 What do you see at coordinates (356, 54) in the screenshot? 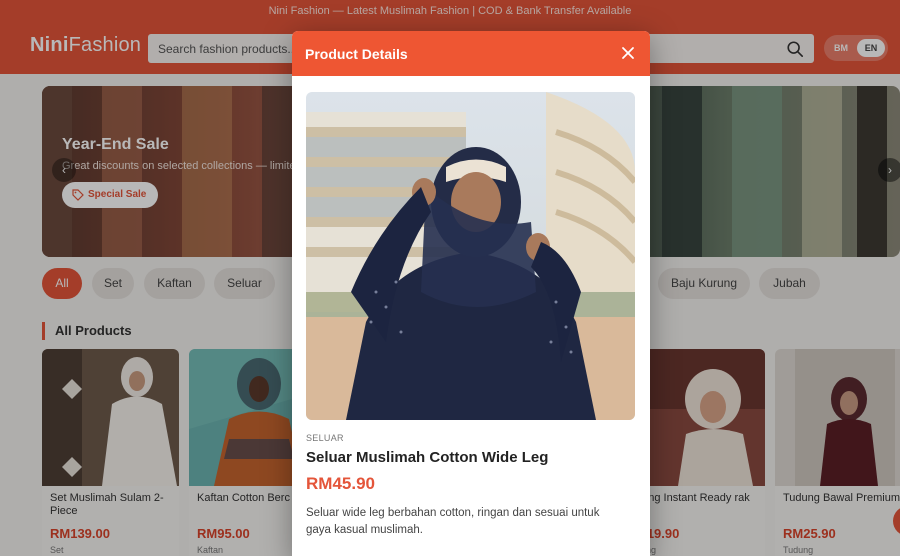
I see `modal-title: Product Details` at bounding box center [356, 54].